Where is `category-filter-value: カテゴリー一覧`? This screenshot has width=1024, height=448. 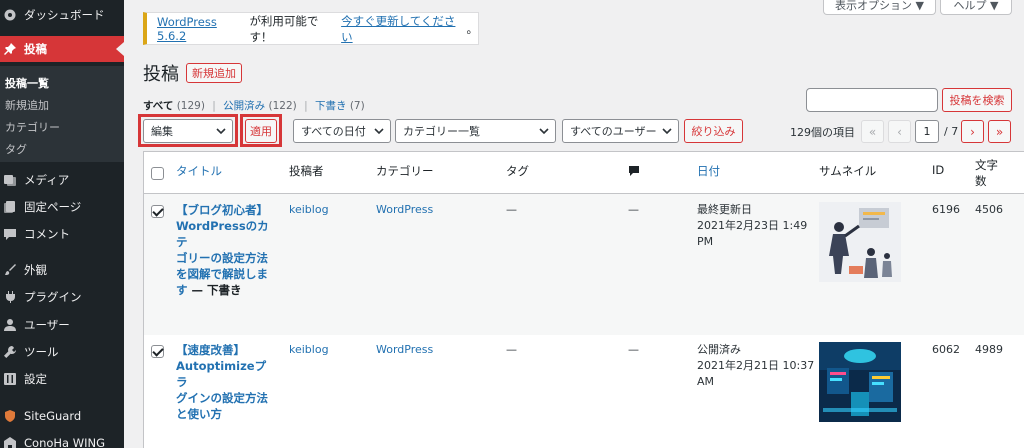
category-filter-value: カテゴリー一覧 is located at coordinates (441, 131).